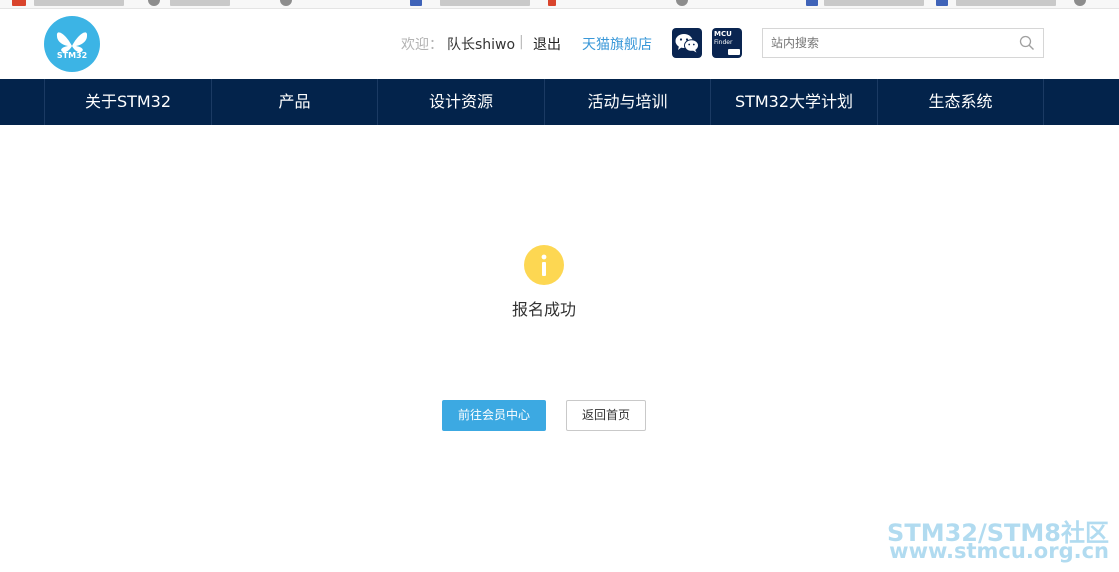  I want to click on watermark-line-2: www.stmcu.org.cn, so click(999, 551).